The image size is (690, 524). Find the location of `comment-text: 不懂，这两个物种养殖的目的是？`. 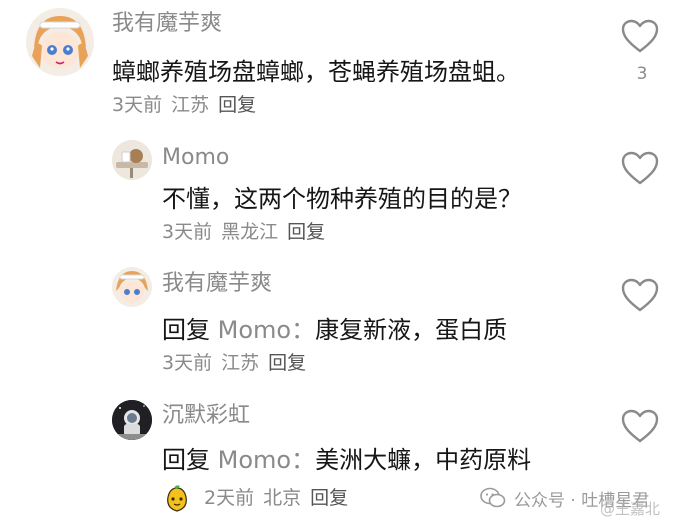

comment-text: 不懂，这两个物种养殖的目的是？ is located at coordinates (342, 199).